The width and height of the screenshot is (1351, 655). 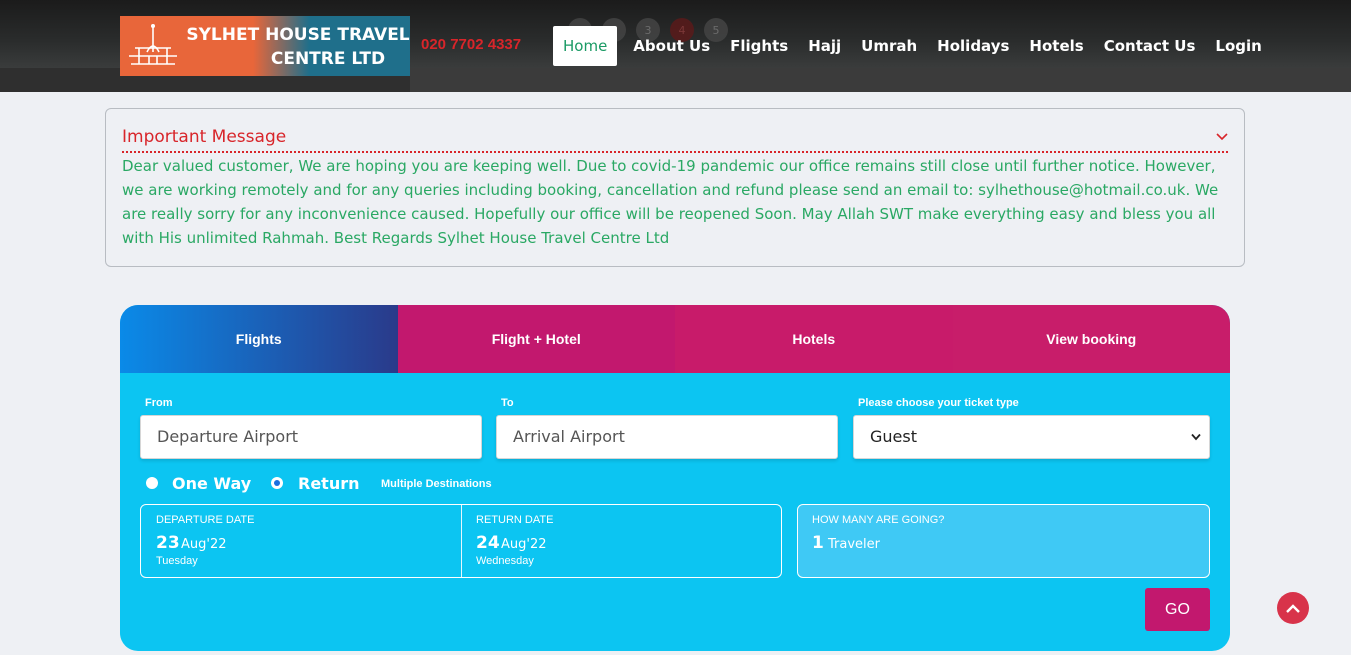 I want to click on tab-hotels: Hotels, so click(x=814, y=339).